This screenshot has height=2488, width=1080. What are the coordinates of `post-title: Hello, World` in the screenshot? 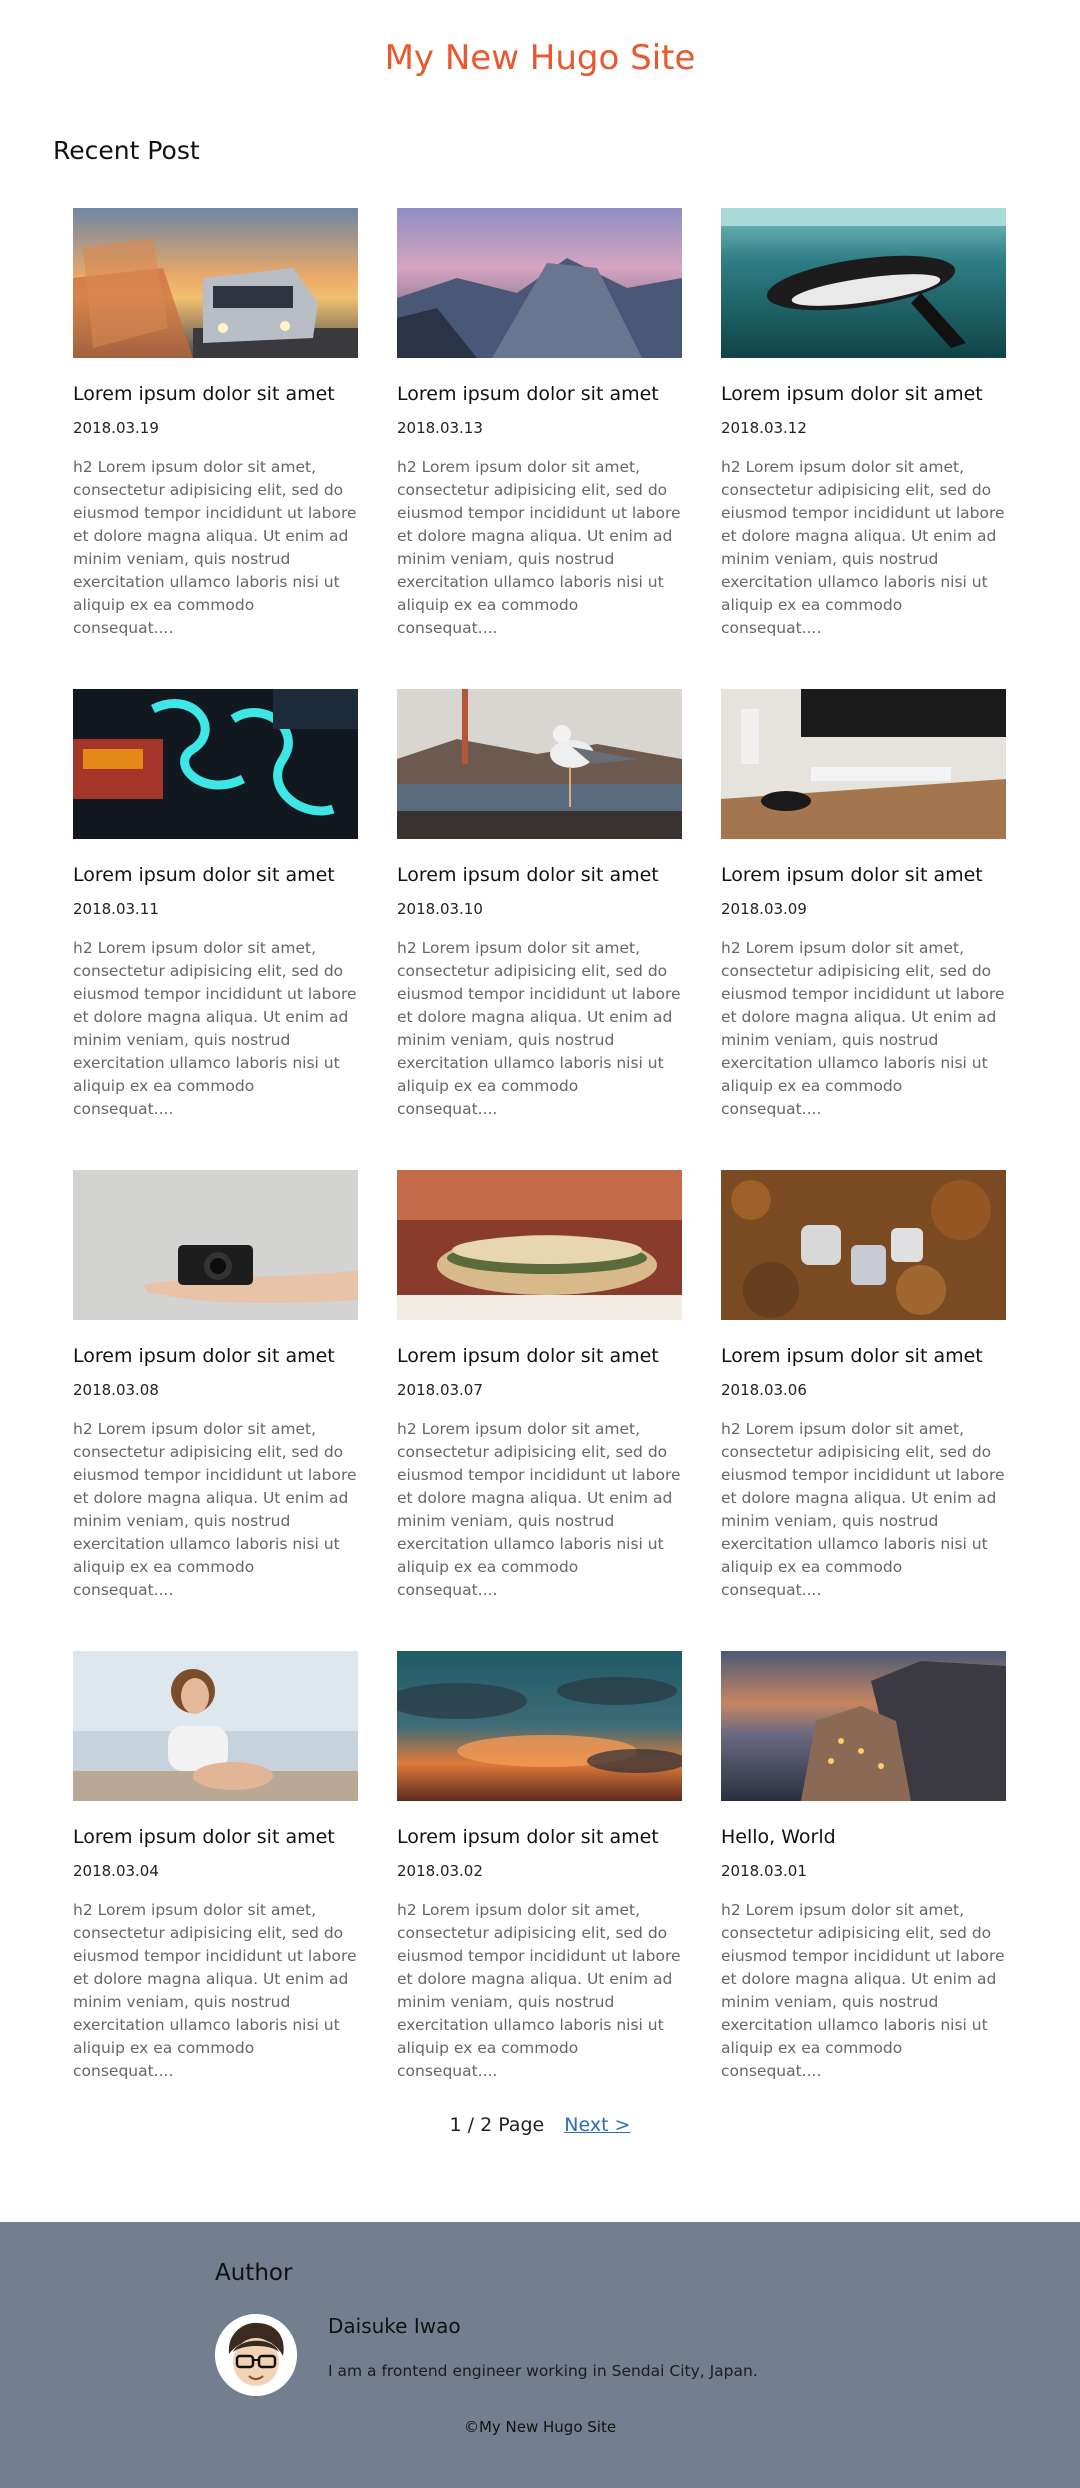 It's located at (863, 1837).